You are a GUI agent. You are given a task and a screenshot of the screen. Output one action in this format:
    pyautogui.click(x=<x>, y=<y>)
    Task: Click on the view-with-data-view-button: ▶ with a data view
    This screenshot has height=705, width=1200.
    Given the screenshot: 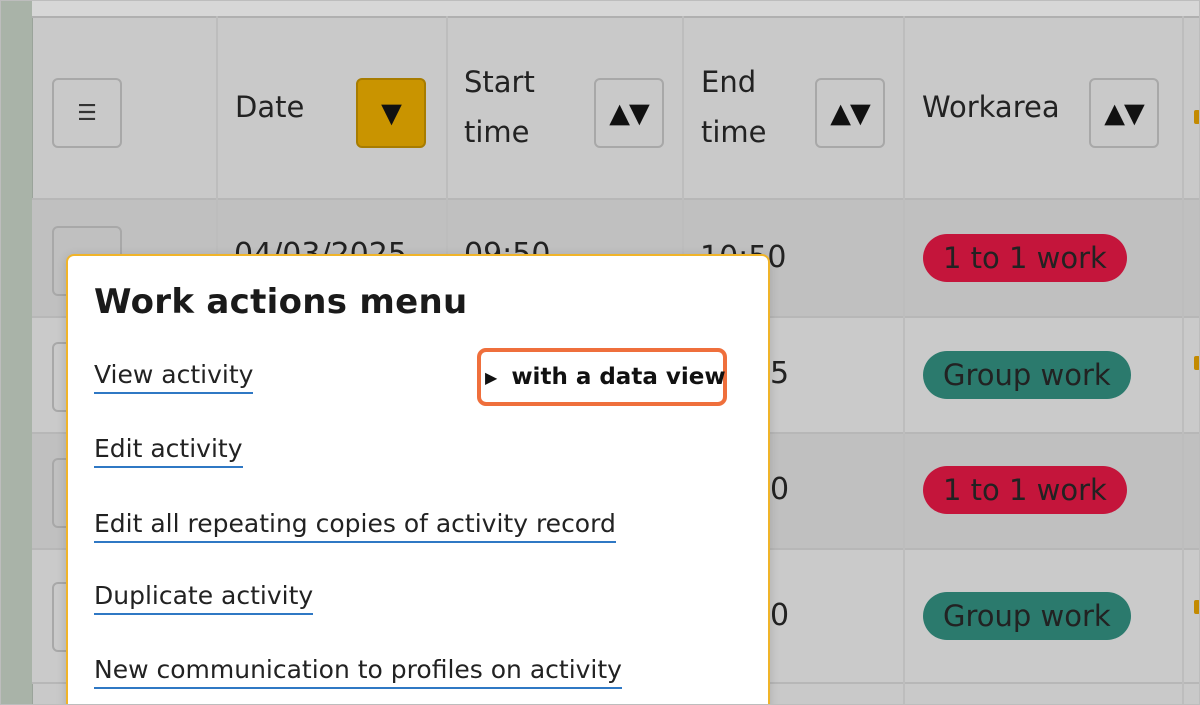 What is the action you would take?
    pyautogui.click(x=602, y=377)
    